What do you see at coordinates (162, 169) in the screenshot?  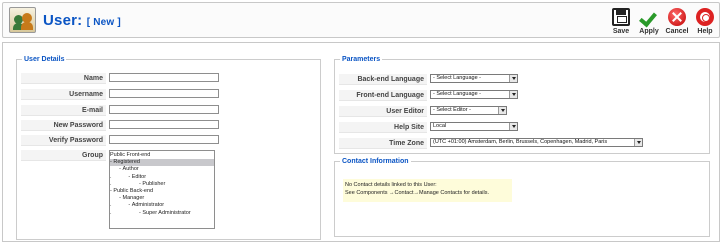 I see `group-option: - Author` at bounding box center [162, 169].